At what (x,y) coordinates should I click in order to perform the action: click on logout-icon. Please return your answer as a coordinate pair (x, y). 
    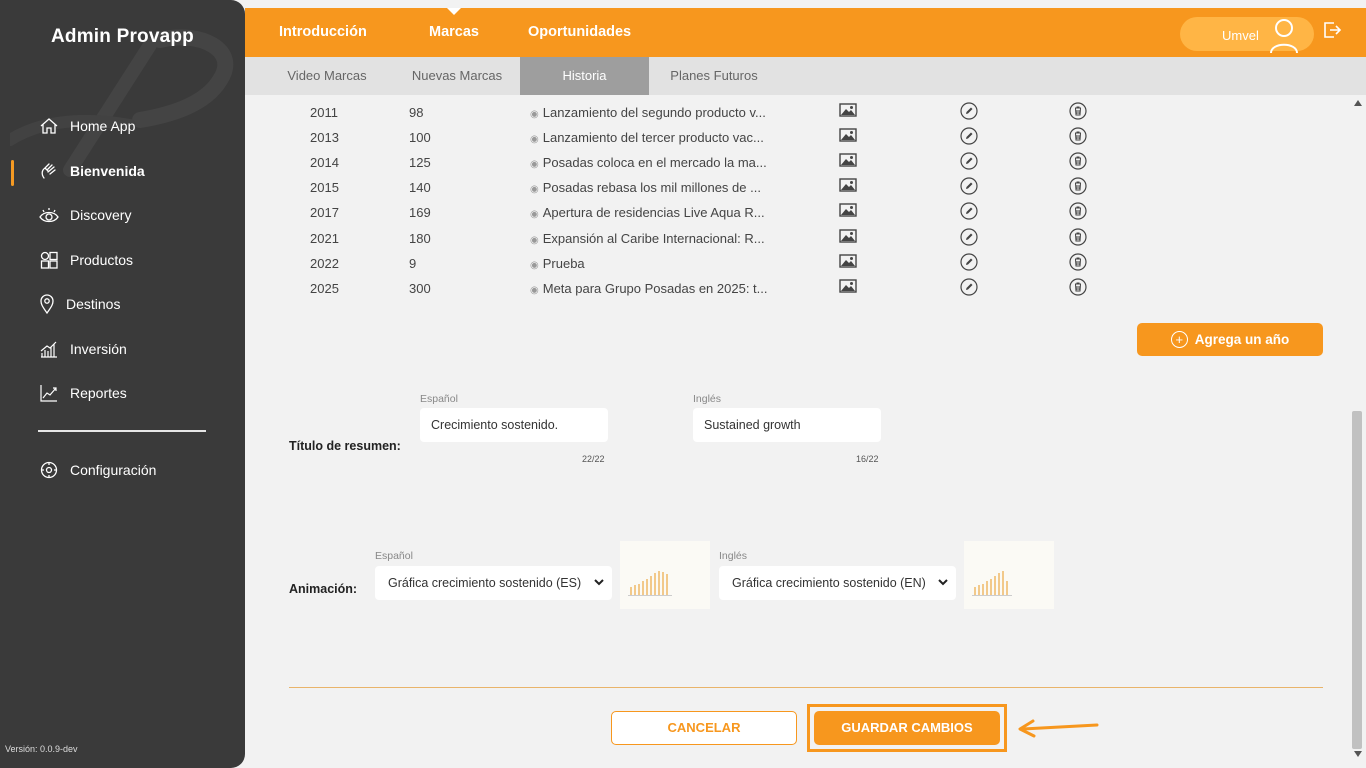
    Looking at the image, I should click on (1332, 30).